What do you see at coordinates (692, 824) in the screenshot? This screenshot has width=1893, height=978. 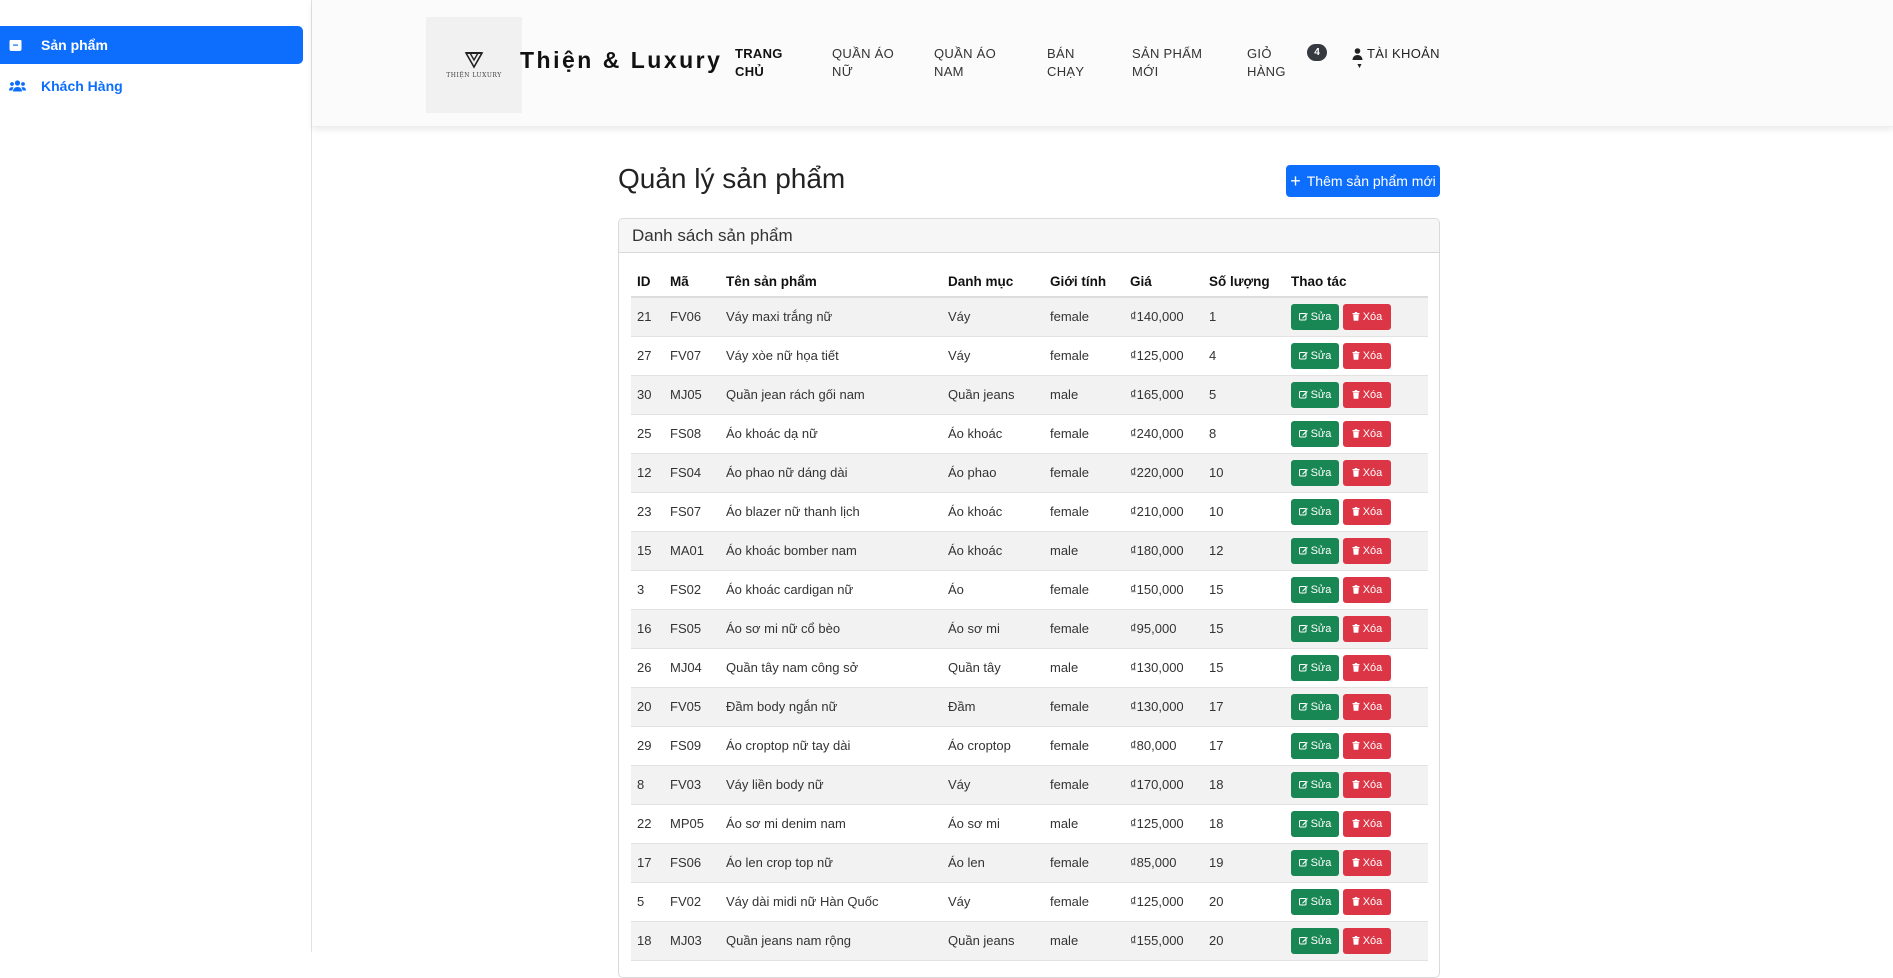 I see `cell-code: MP05` at bounding box center [692, 824].